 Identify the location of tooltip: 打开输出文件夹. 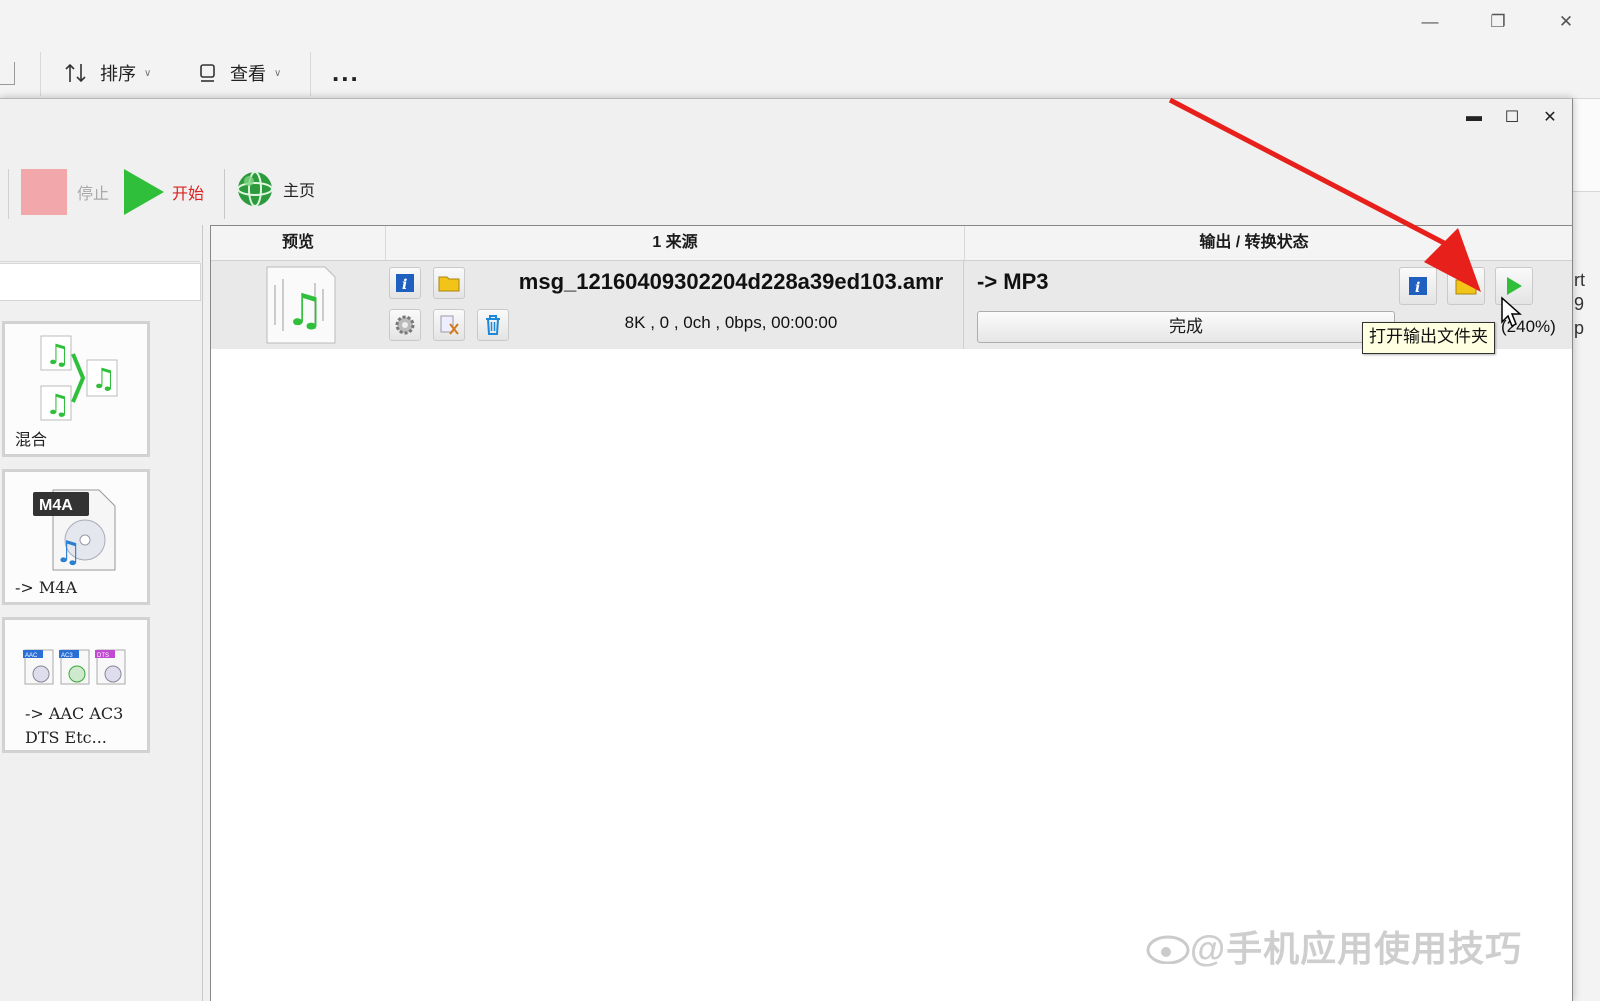
(1428, 338).